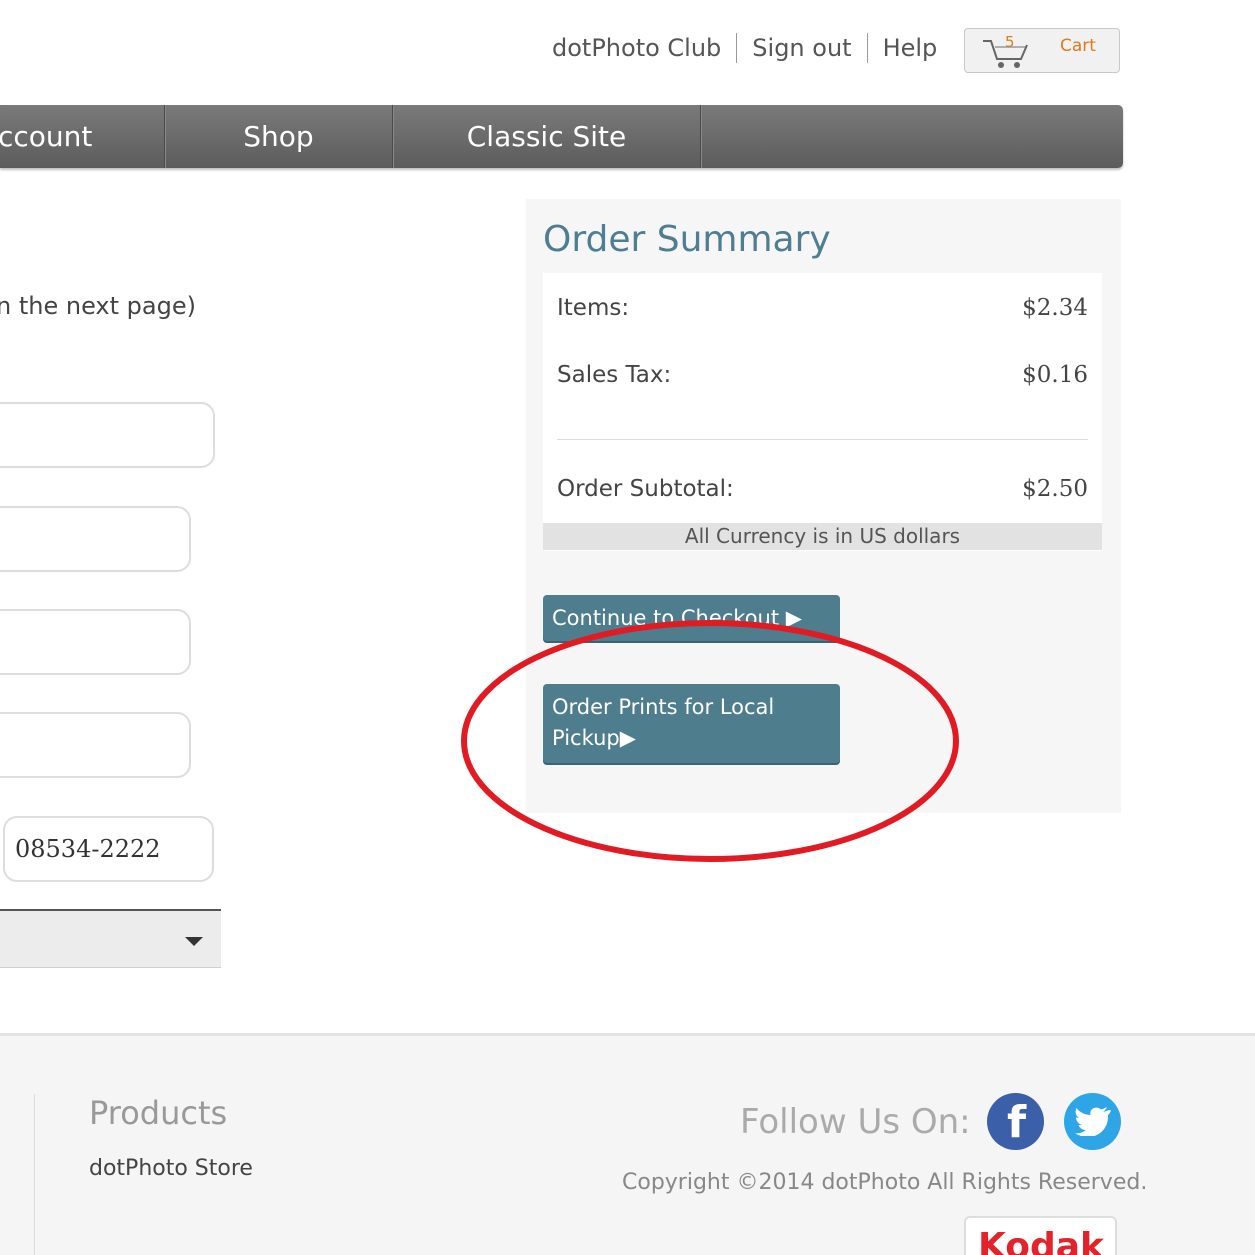 This screenshot has width=1255, height=1255. Describe the element at coordinates (801, 48) in the screenshot. I see `sign-out-link: Sign out` at that location.